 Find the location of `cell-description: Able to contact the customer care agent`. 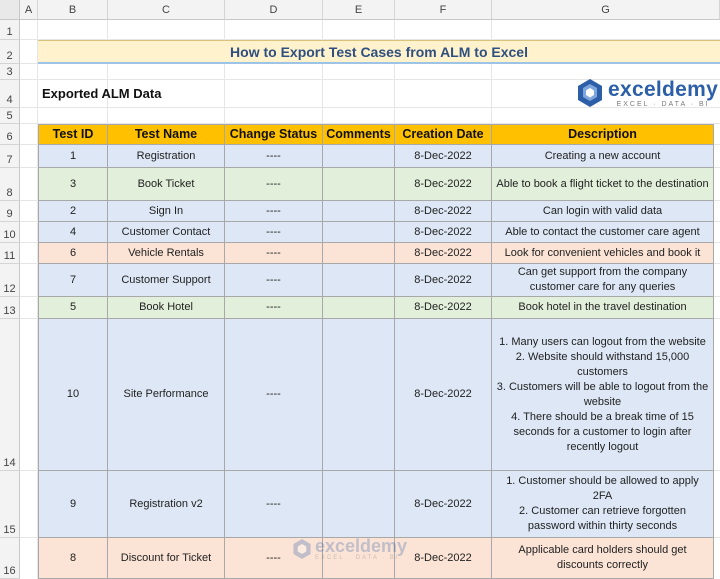

cell-description: Able to contact the customer care agent is located at coordinates (603, 232).